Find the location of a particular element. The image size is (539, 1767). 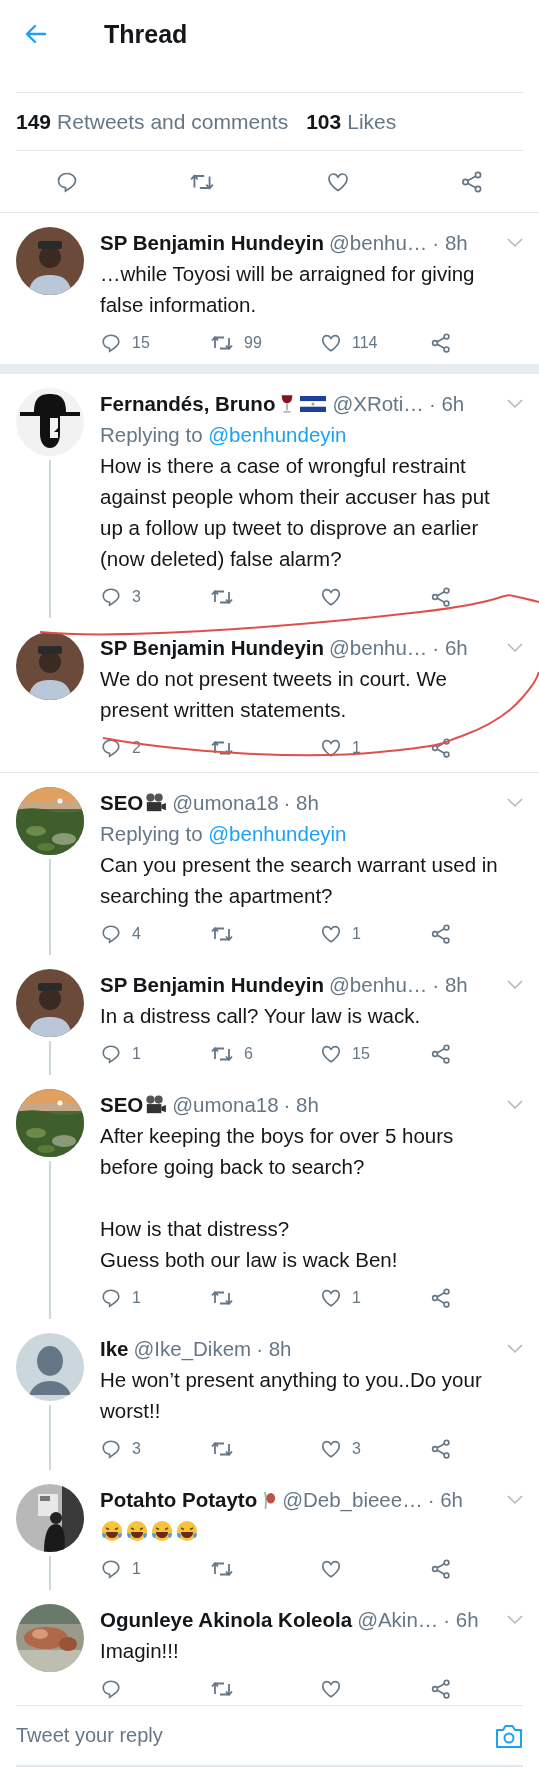

like-button: 3 is located at coordinates (375, 1449).